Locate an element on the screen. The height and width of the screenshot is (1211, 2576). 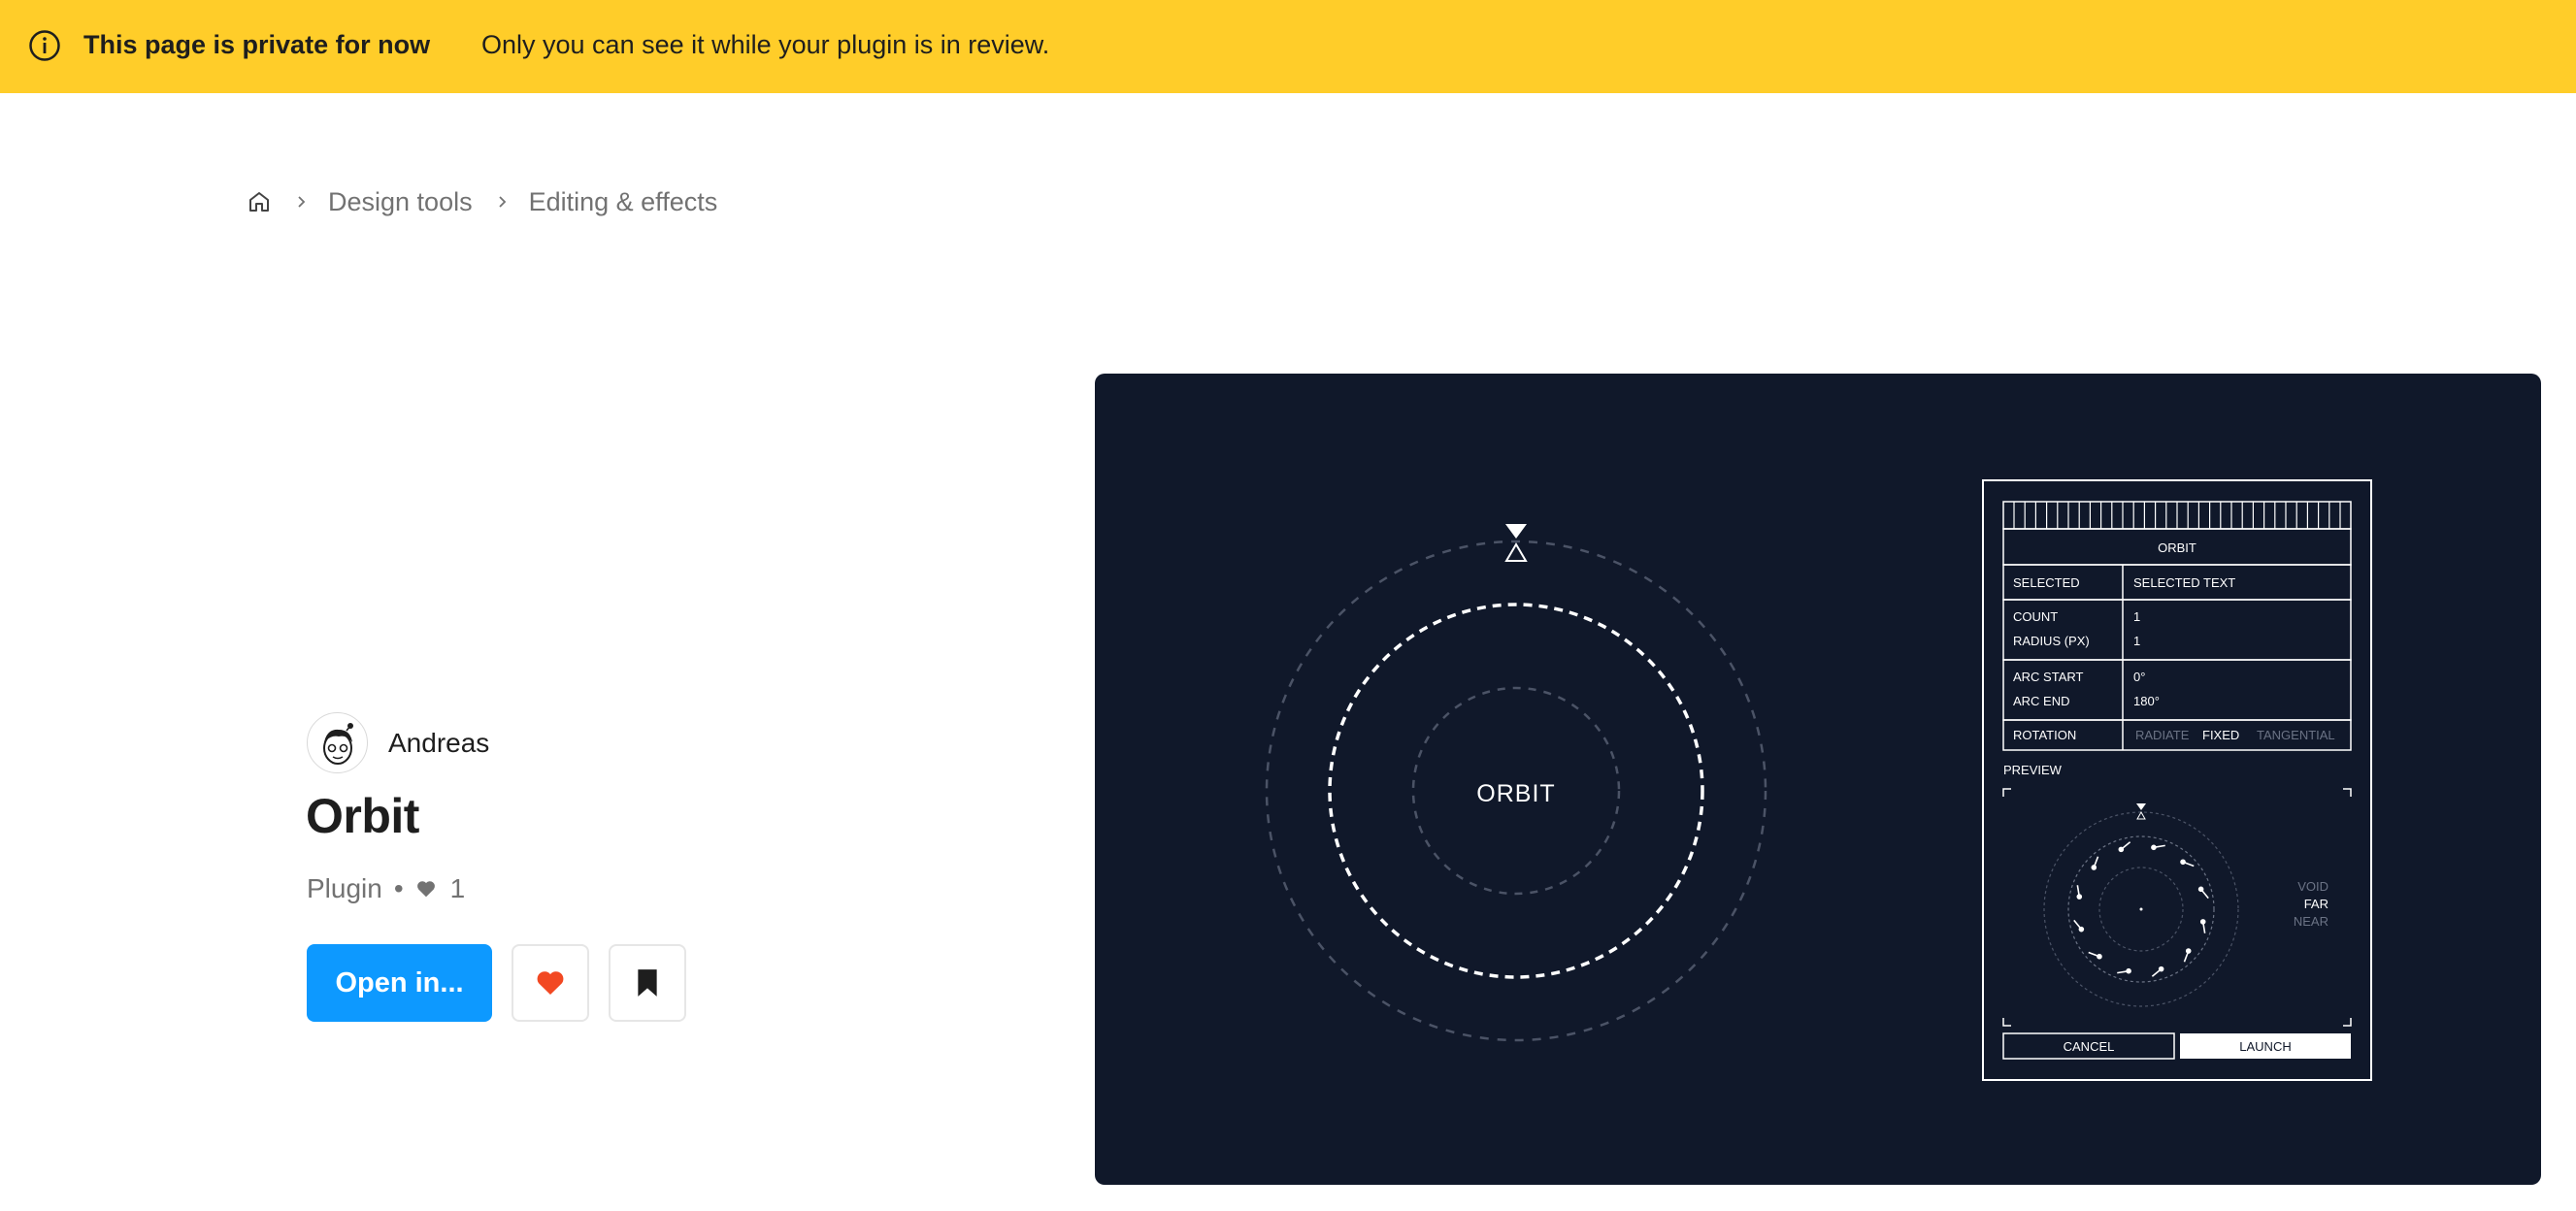
like-count: 1 is located at coordinates (457, 888).